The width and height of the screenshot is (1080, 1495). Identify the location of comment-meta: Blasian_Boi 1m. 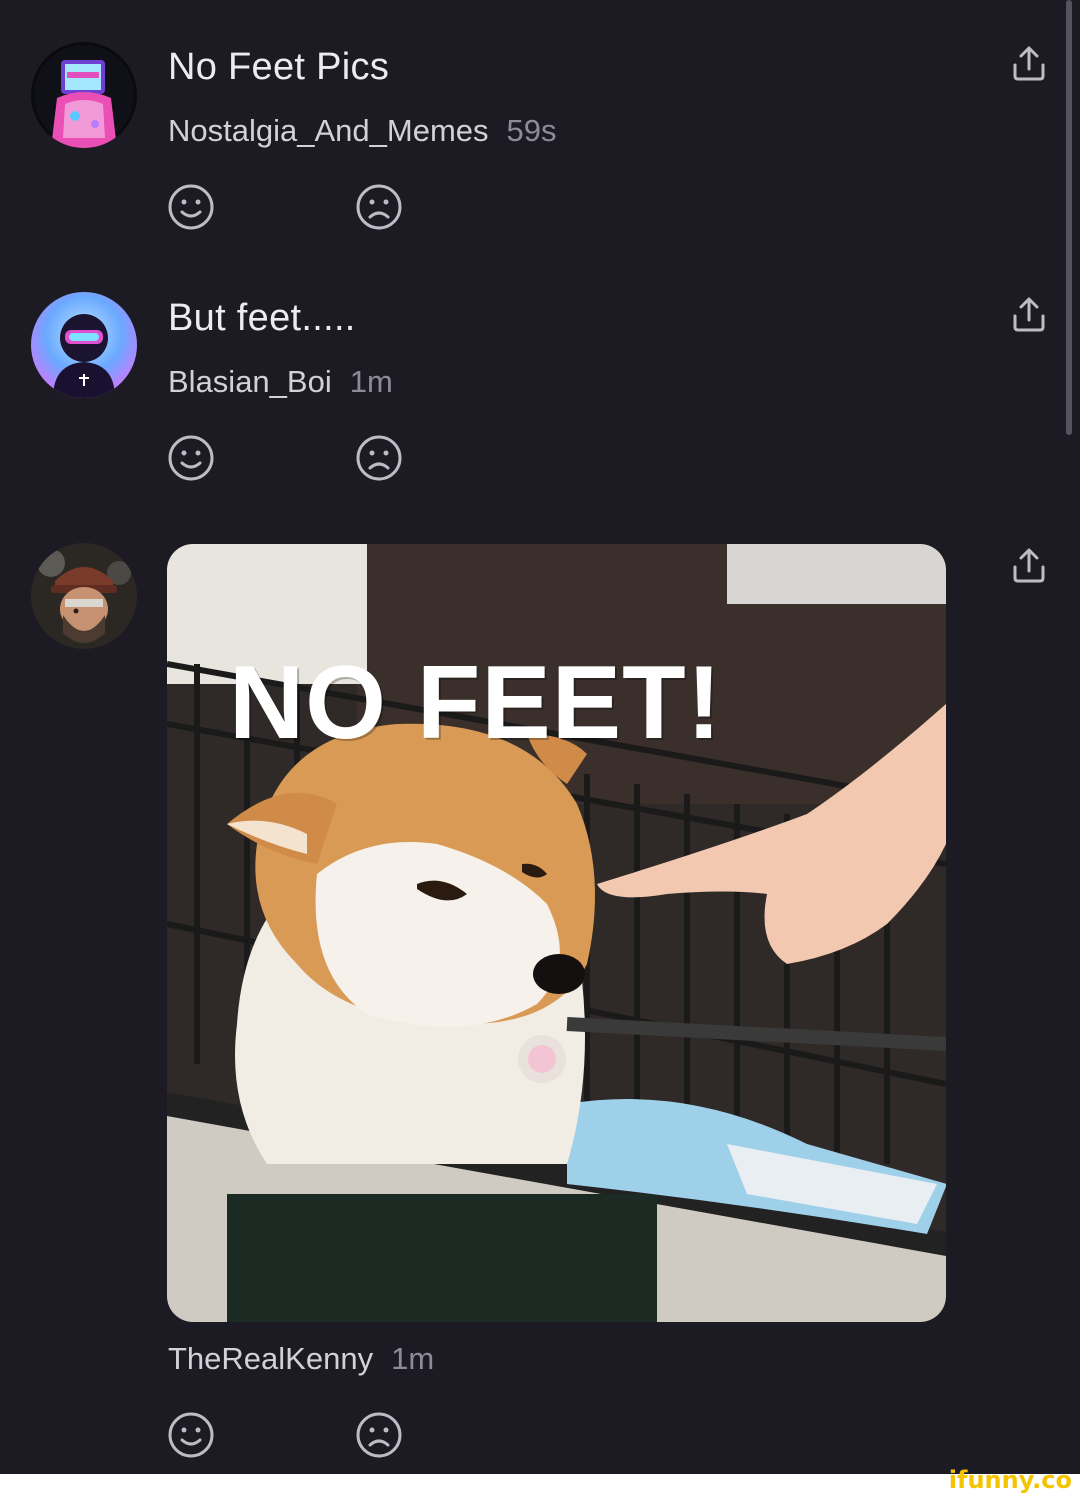
(280, 382).